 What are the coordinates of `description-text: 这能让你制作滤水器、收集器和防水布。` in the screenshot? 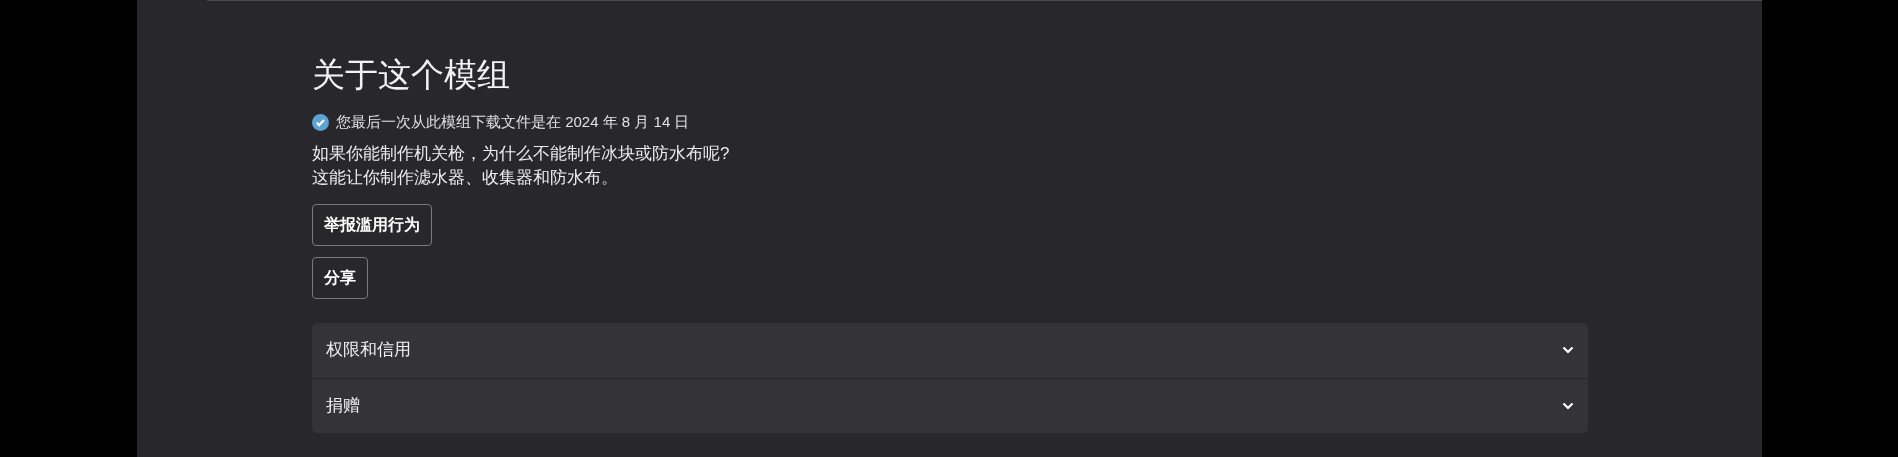 It's located at (465, 177).